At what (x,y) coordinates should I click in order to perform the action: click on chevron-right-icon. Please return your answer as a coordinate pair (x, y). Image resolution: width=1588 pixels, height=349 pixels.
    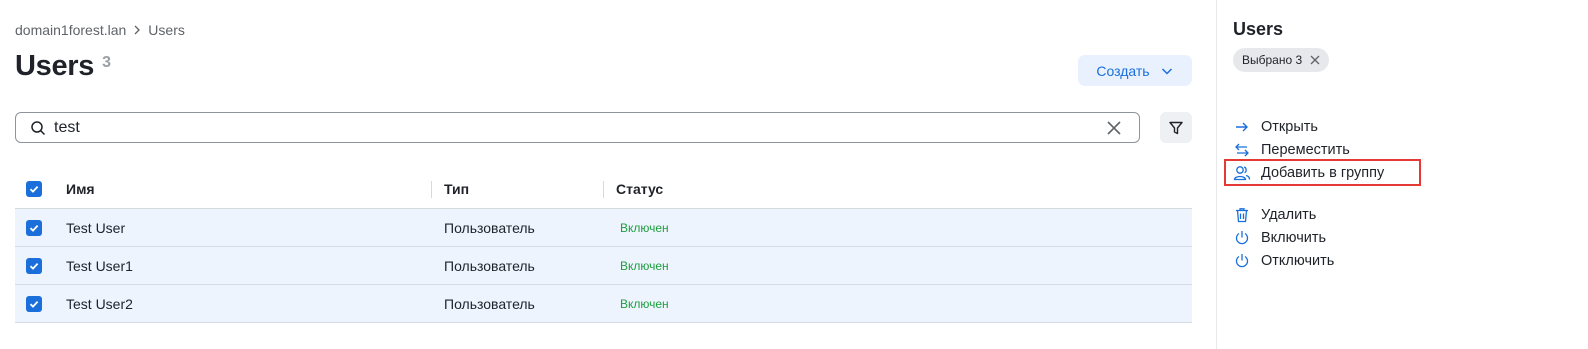
    Looking at the image, I should click on (137, 30).